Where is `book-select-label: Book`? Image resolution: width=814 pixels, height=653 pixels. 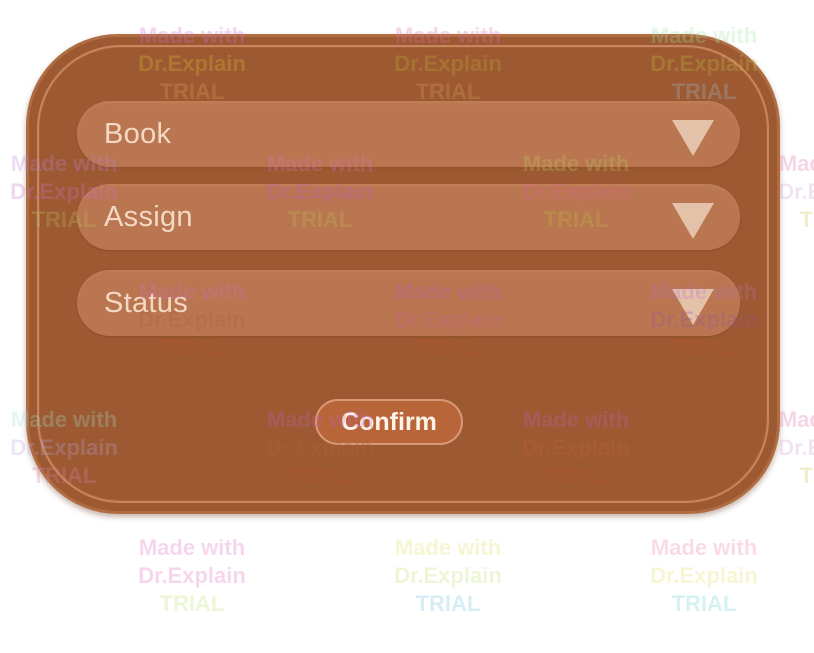 book-select-label: Book is located at coordinates (138, 134).